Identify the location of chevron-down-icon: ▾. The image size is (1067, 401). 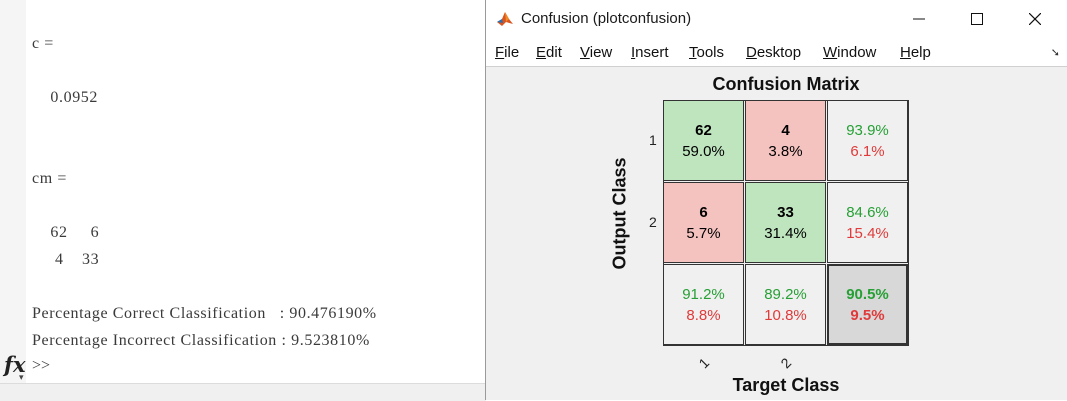
(21, 377).